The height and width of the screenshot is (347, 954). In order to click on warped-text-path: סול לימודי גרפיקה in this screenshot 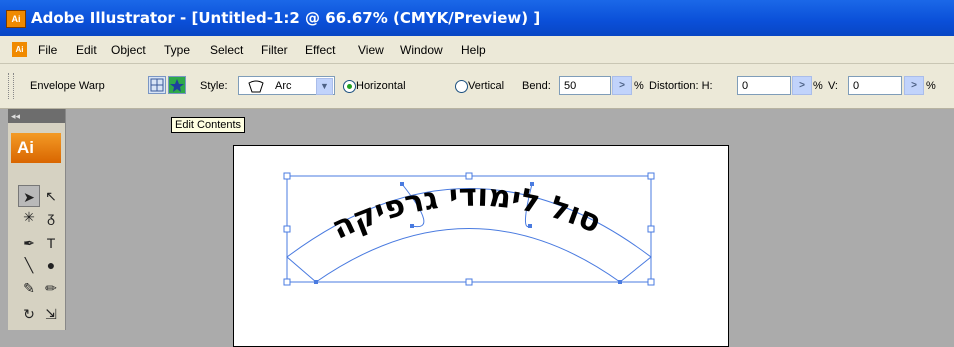, I will do `click(466, 212)`.